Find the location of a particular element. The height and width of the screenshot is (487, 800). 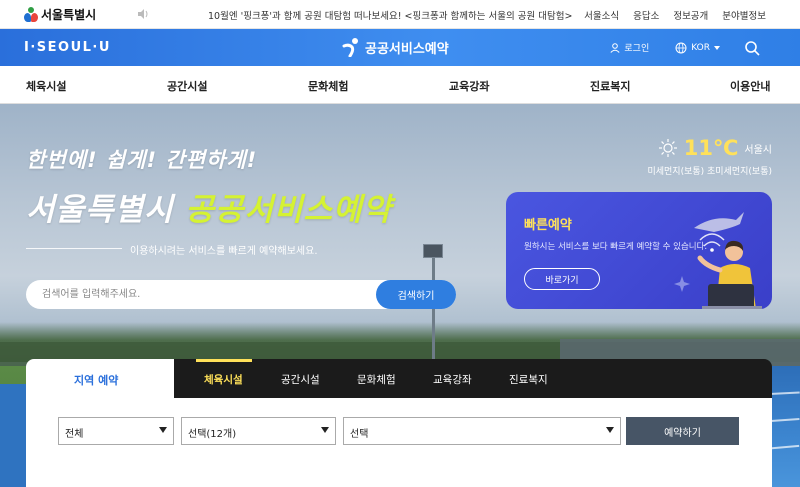

brand-title: 공공서비스예약 is located at coordinates (407, 49).